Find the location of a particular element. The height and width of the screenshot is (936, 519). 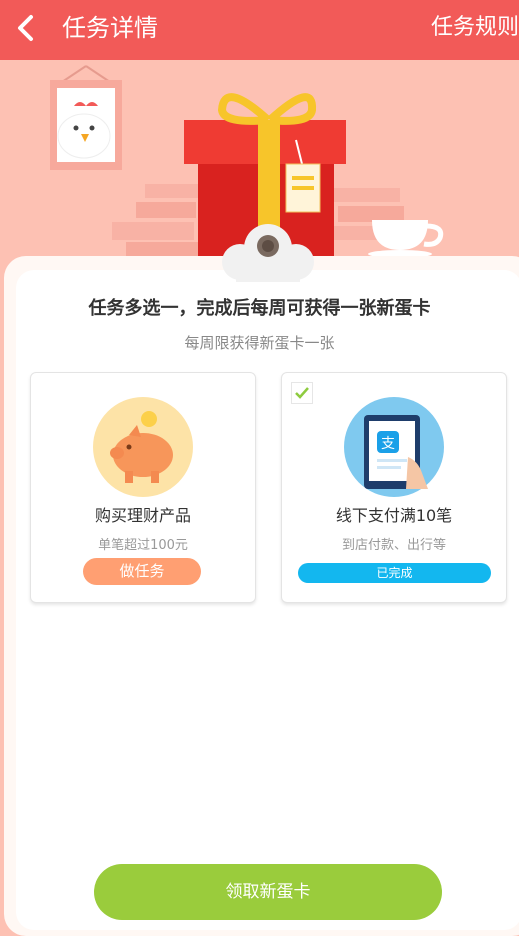

checkmark-icon is located at coordinates (302, 393).